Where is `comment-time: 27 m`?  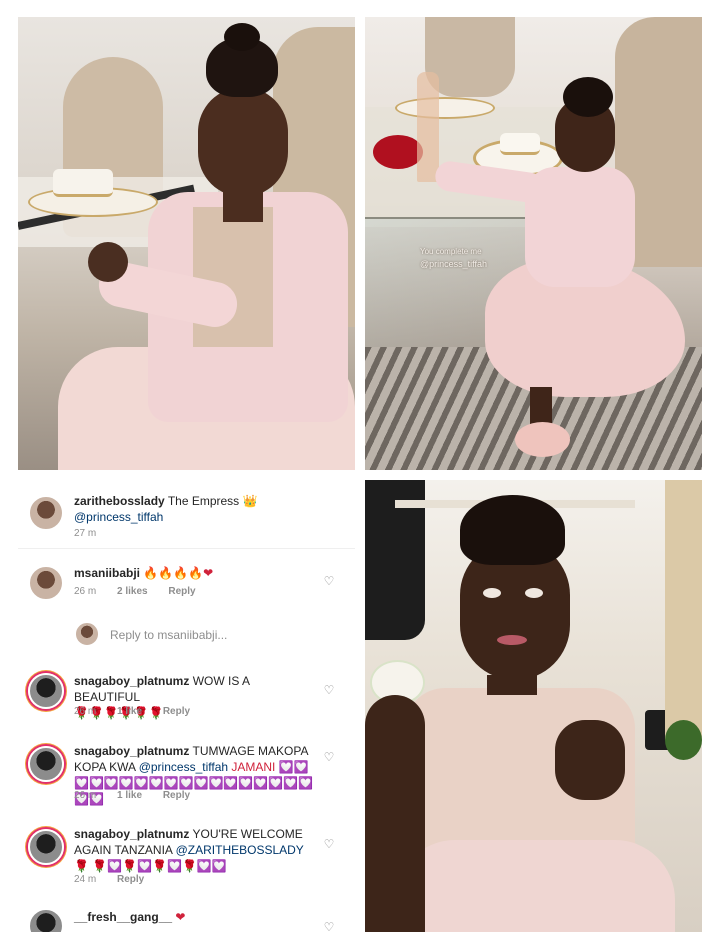 comment-time: 27 m is located at coordinates (85, 533).